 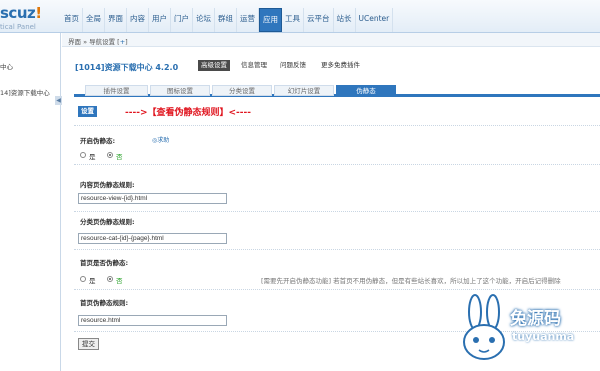 What do you see at coordinates (116, 90) in the screenshot?
I see `tab-plugin-settings: 插件设置` at bounding box center [116, 90].